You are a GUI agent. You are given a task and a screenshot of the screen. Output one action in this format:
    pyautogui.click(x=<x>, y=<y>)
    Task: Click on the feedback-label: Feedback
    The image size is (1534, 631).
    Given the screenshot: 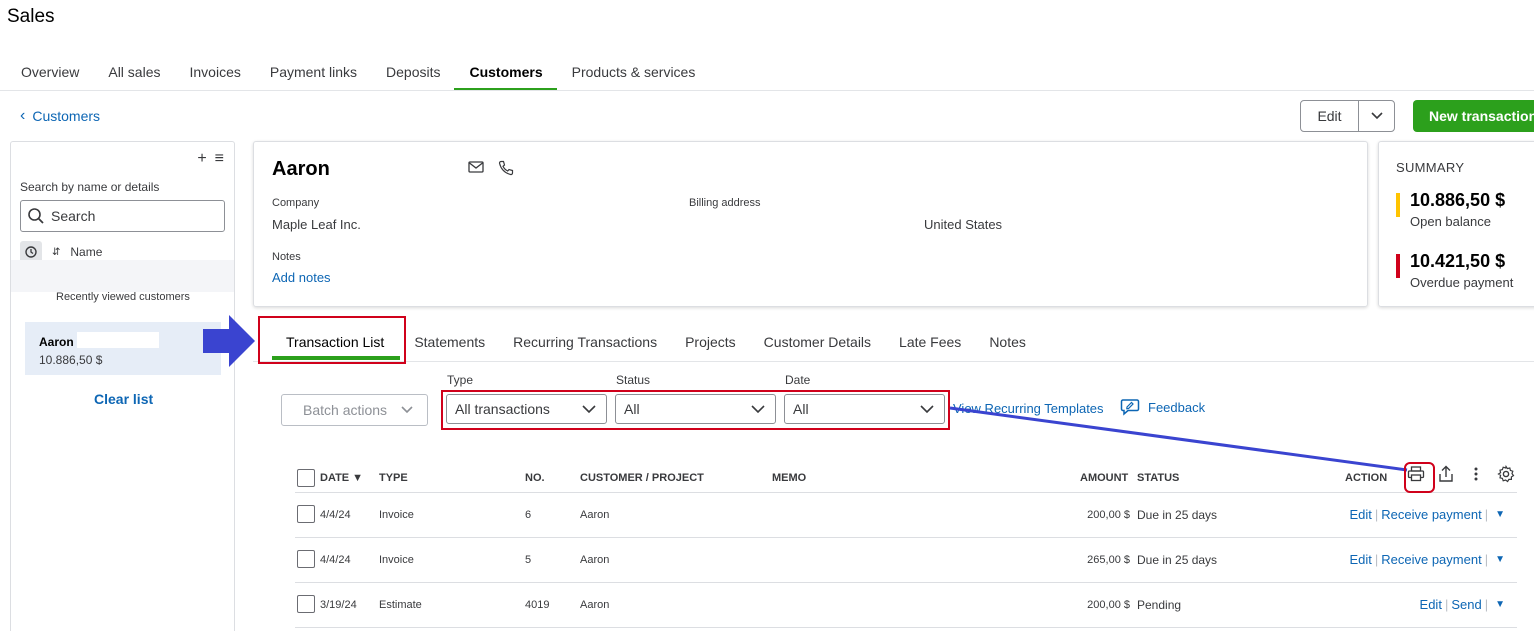 What is the action you would take?
    pyautogui.click(x=1177, y=407)
    